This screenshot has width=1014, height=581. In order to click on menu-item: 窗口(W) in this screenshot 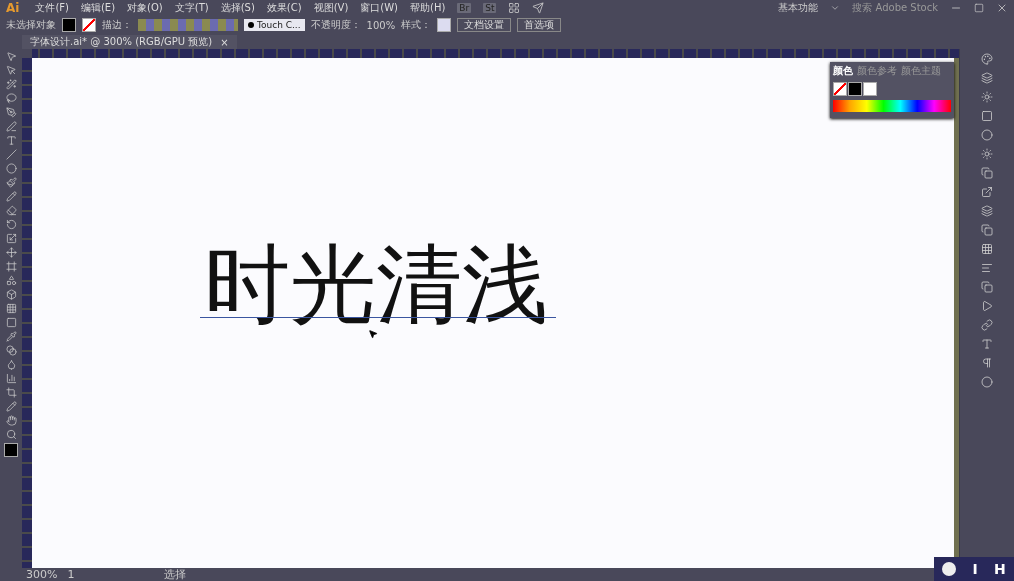, I will do `click(379, 8)`.